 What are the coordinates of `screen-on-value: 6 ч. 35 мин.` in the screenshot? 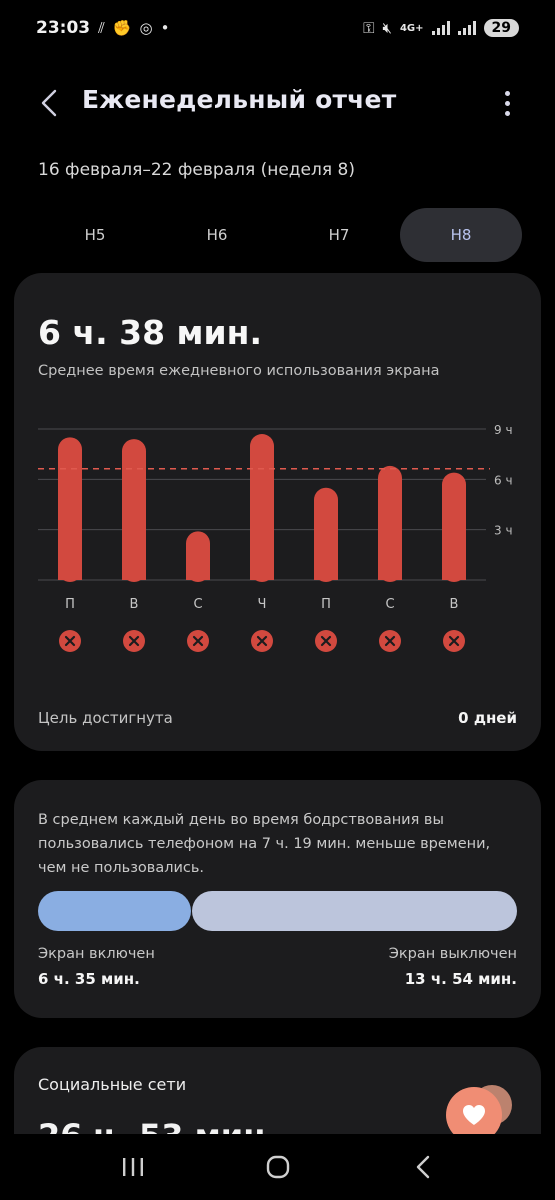 It's located at (89, 979).